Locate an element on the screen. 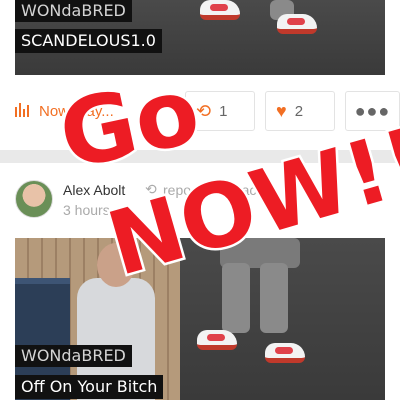 This screenshot has width=400, height=400. heart-icon: ♥ is located at coordinates (281, 111).